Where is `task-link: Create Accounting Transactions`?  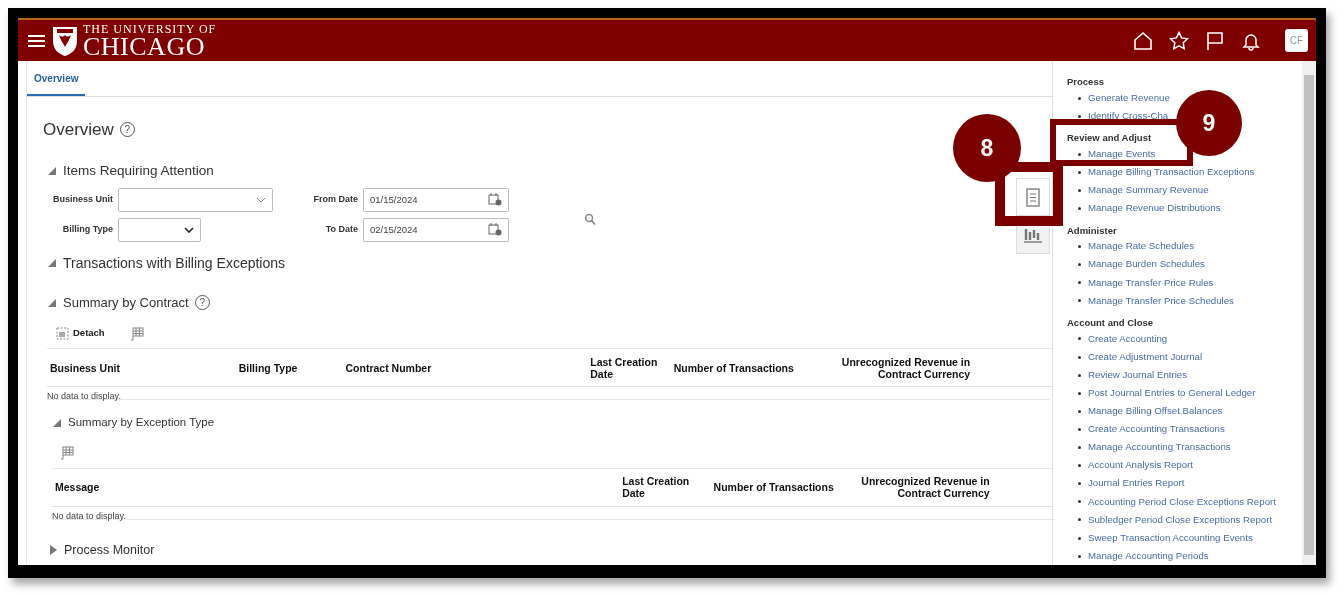 task-link: Create Accounting Transactions is located at coordinates (1156, 429).